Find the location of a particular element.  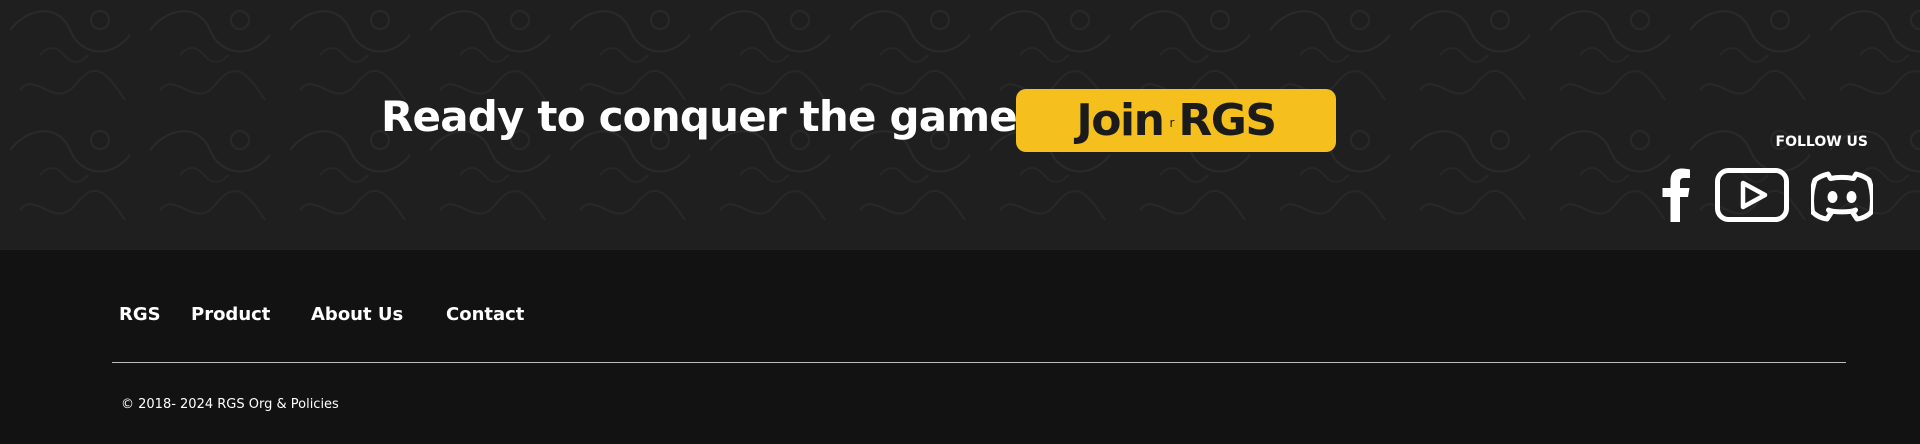

footer-nav: RGS Product About Us Contact is located at coordinates (960, 315).